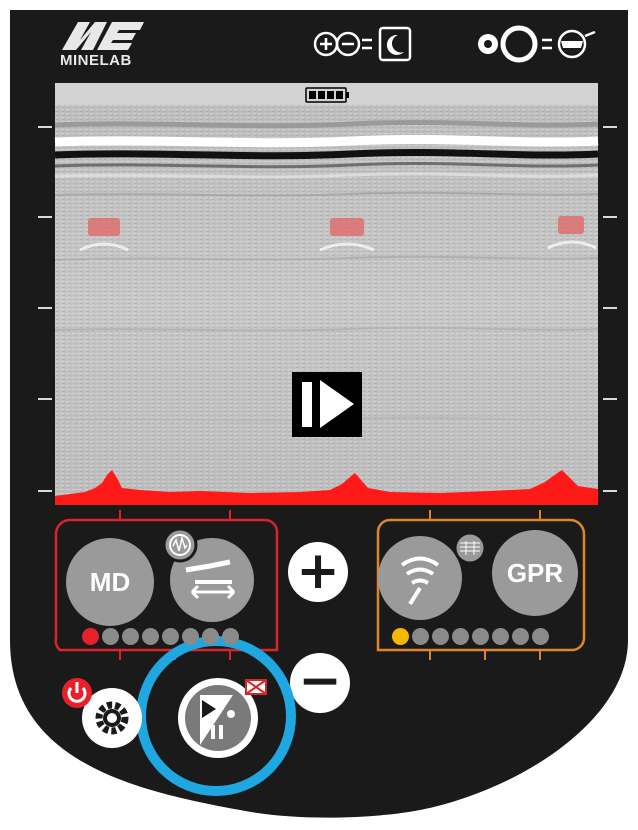  I want to click on md-mode-button: MD, so click(110, 582).